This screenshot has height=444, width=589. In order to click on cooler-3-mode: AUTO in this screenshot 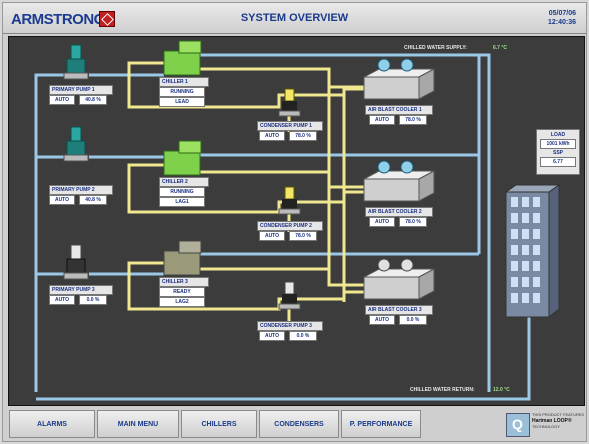, I will do `click(382, 320)`.